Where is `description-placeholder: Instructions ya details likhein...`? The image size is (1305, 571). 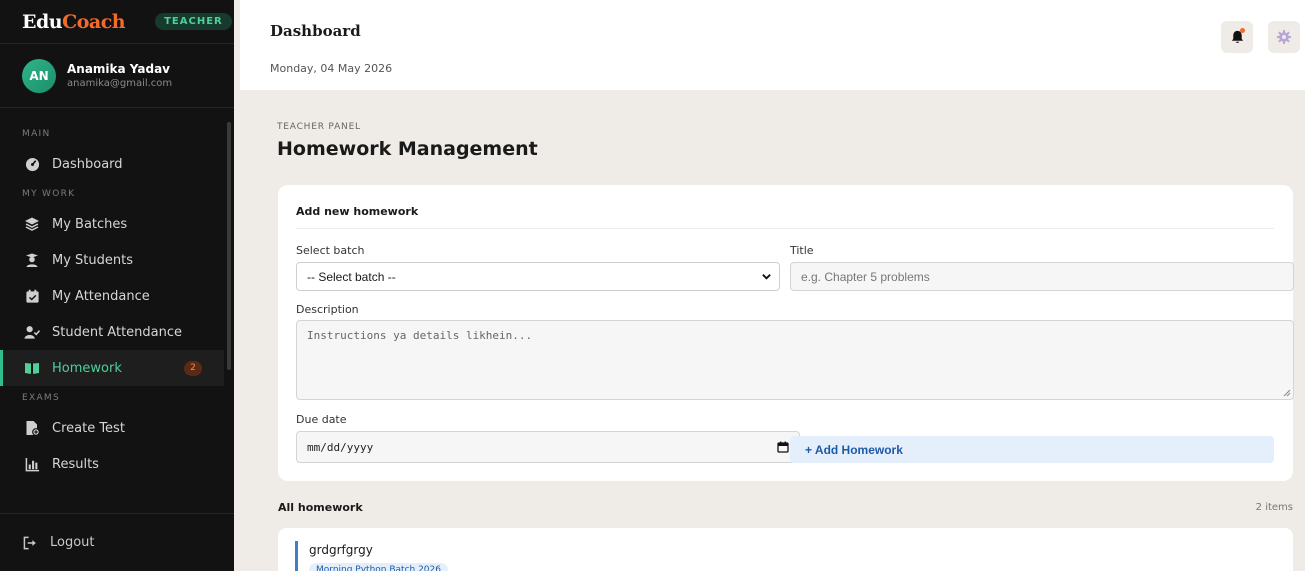
description-placeholder: Instructions ya details likhein... is located at coordinates (420, 335).